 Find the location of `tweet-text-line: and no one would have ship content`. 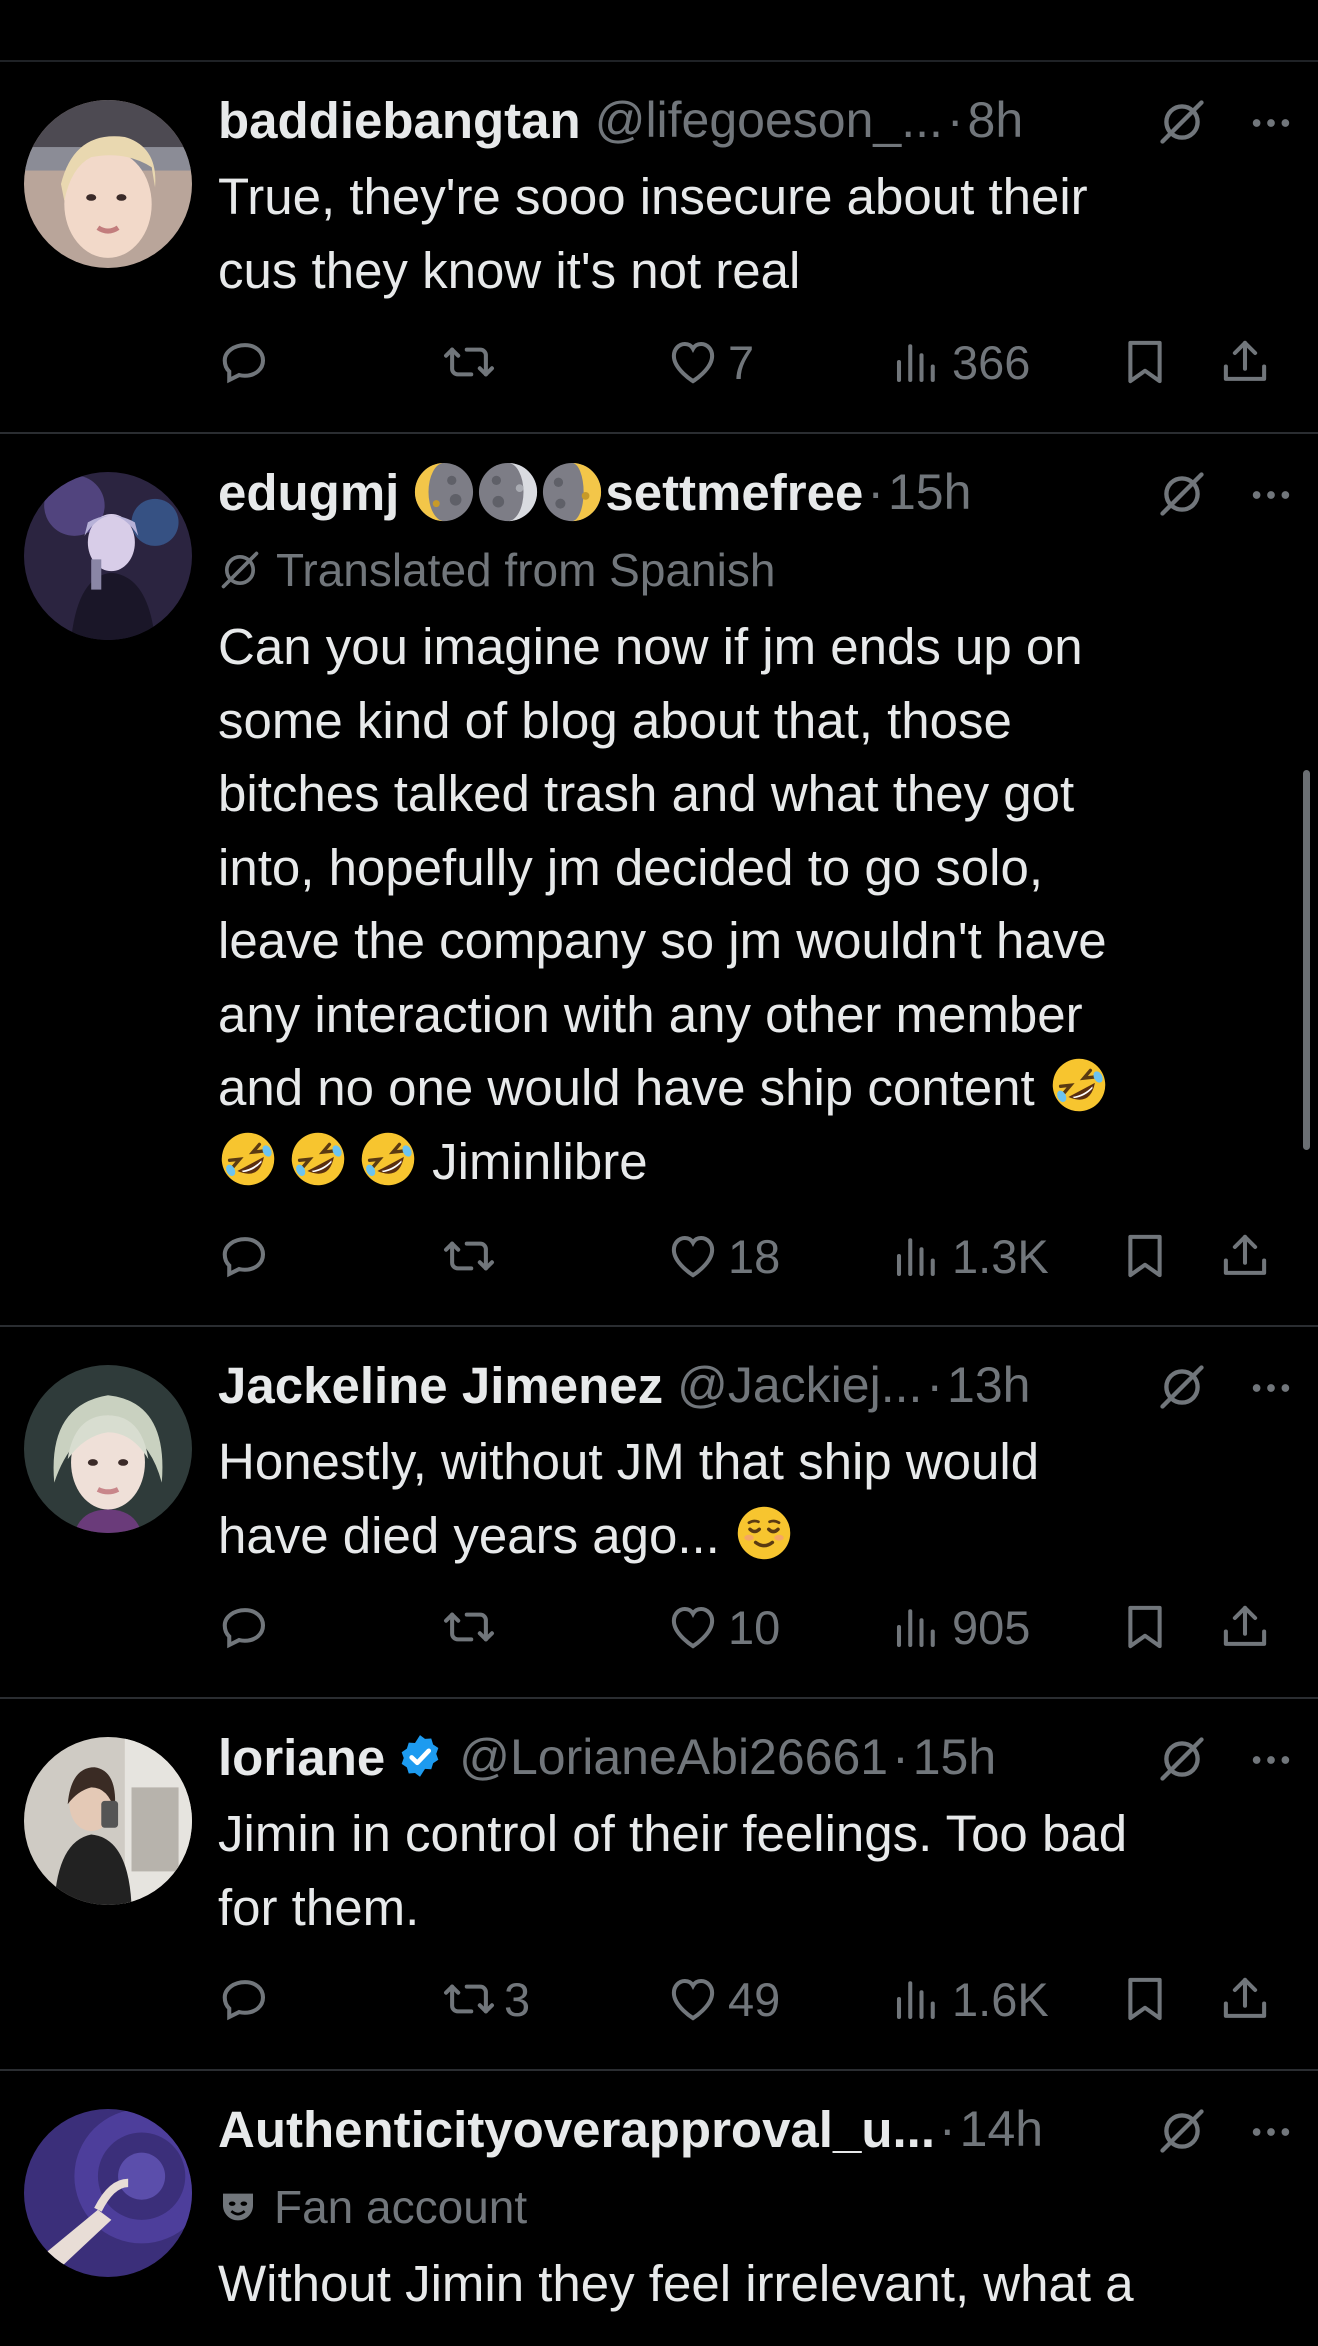

tweet-text-line: and no one would have ship content is located at coordinates (738, 1088).